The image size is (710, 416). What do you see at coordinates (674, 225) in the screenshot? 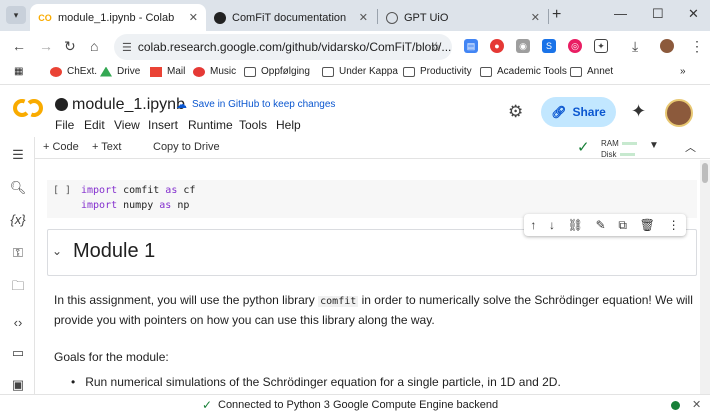
I see `more-options-icon: ⋮` at bounding box center [674, 225].